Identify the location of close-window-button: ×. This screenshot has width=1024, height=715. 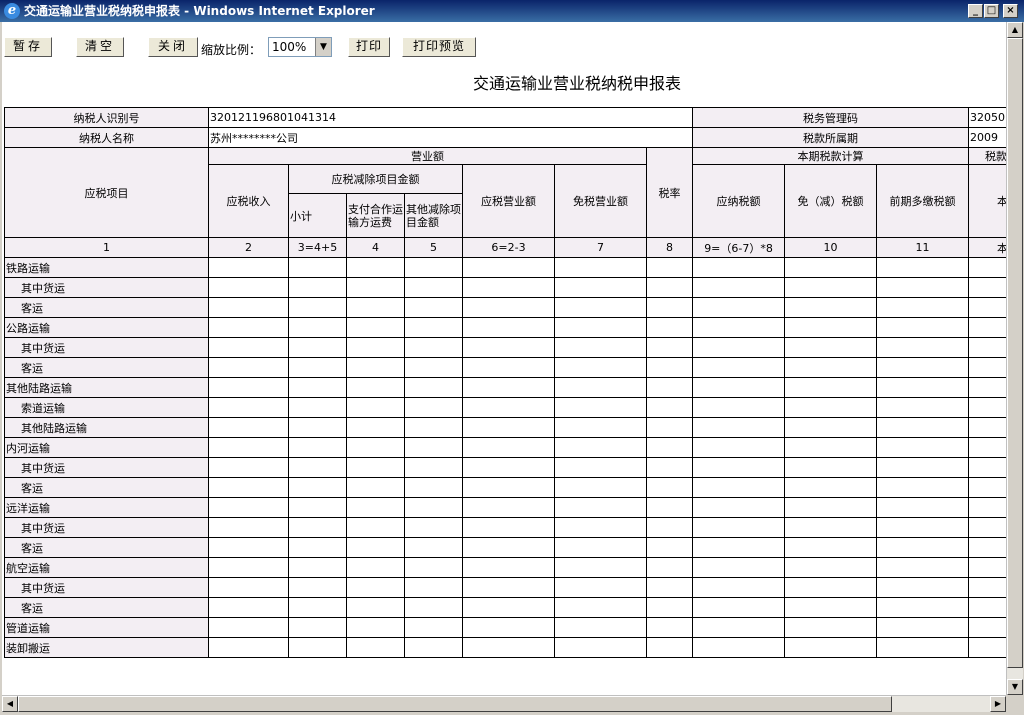
(1010, 11).